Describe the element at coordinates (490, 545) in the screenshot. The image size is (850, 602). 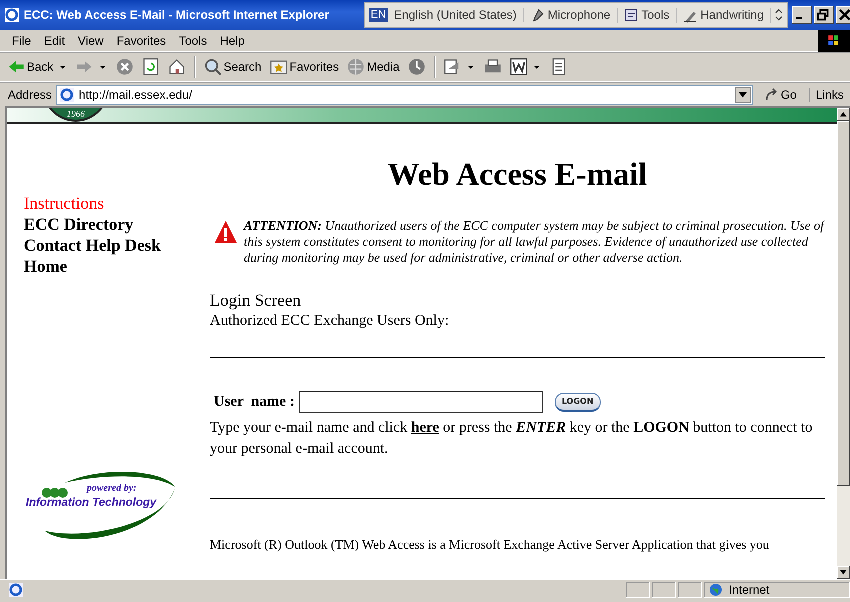
I see `footer-text: Microsoft (R) Outlook (TM) Web Access is a Microsoft Exchange Active Server Application that gives you` at that location.